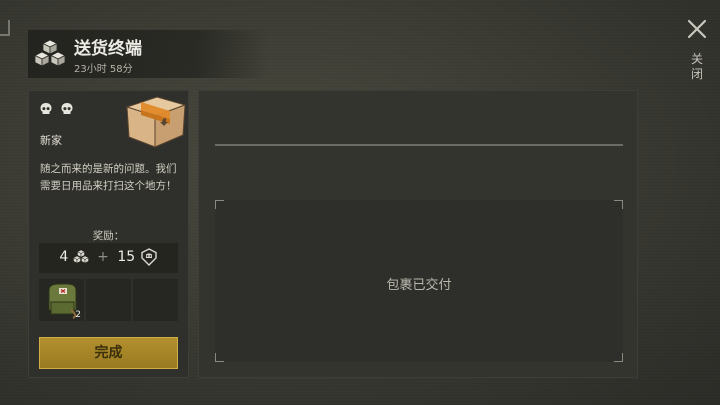 This screenshot has width=720, height=405. I want to click on quest-title: 新家, so click(51, 140).